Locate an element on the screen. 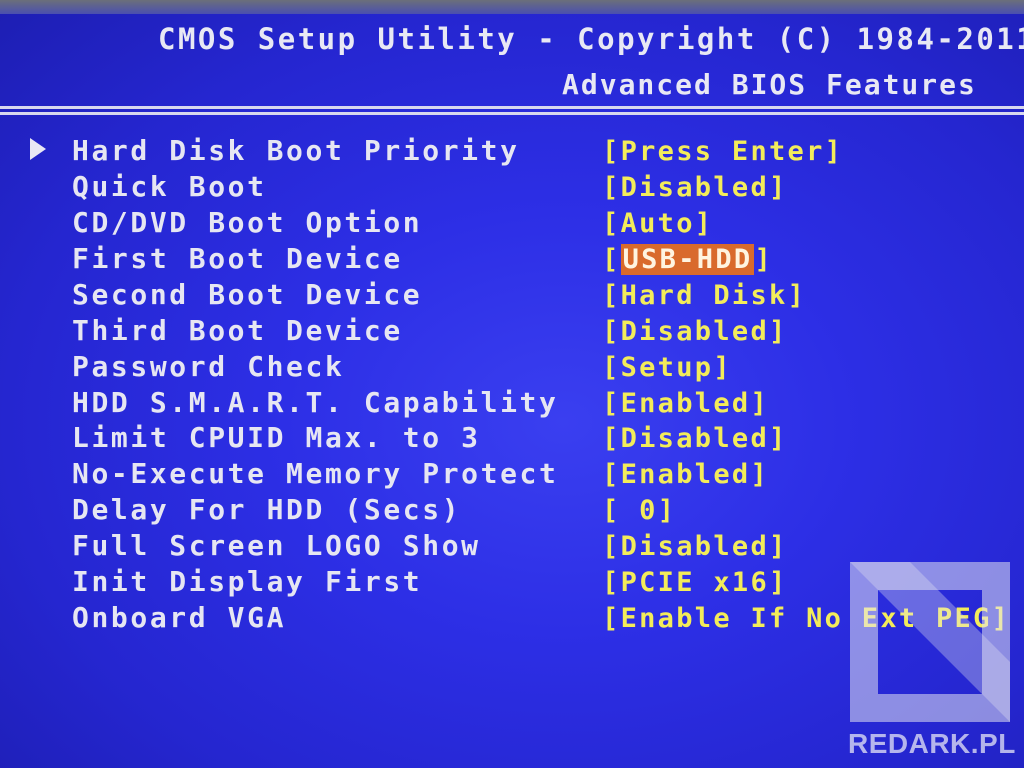  setting-value: [ 0] is located at coordinates (639, 510).